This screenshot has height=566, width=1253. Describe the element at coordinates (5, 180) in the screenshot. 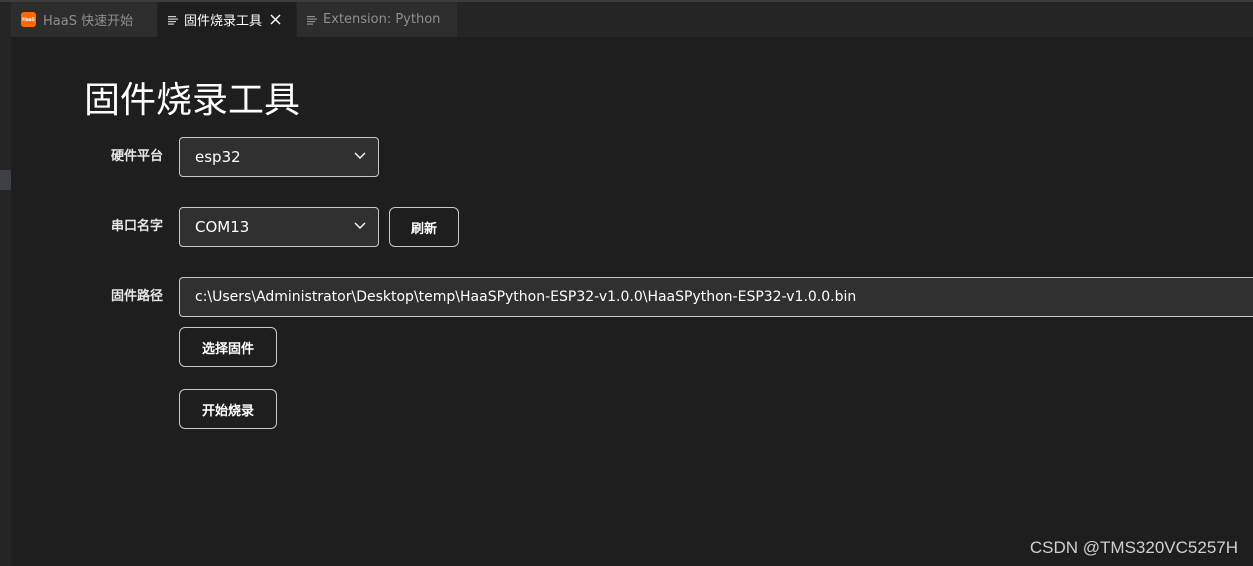

I see `scroll-marker` at that location.